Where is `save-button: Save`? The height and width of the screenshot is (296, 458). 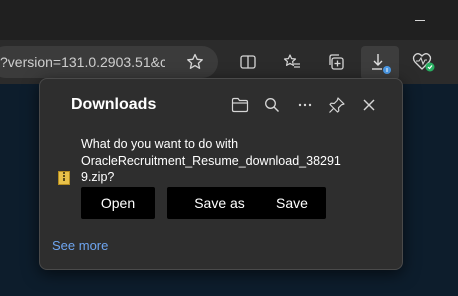 save-button: Save is located at coordinates (292, 203).